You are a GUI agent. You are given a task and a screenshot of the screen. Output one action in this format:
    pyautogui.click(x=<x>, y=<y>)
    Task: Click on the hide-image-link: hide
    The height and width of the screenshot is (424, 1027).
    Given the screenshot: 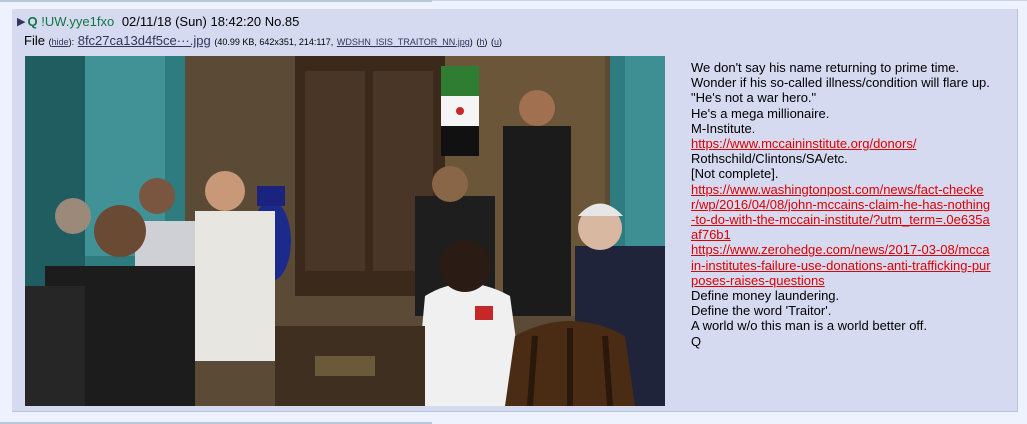 What is the action you would take?
    pyautogui.click(x=60, y=42)
    